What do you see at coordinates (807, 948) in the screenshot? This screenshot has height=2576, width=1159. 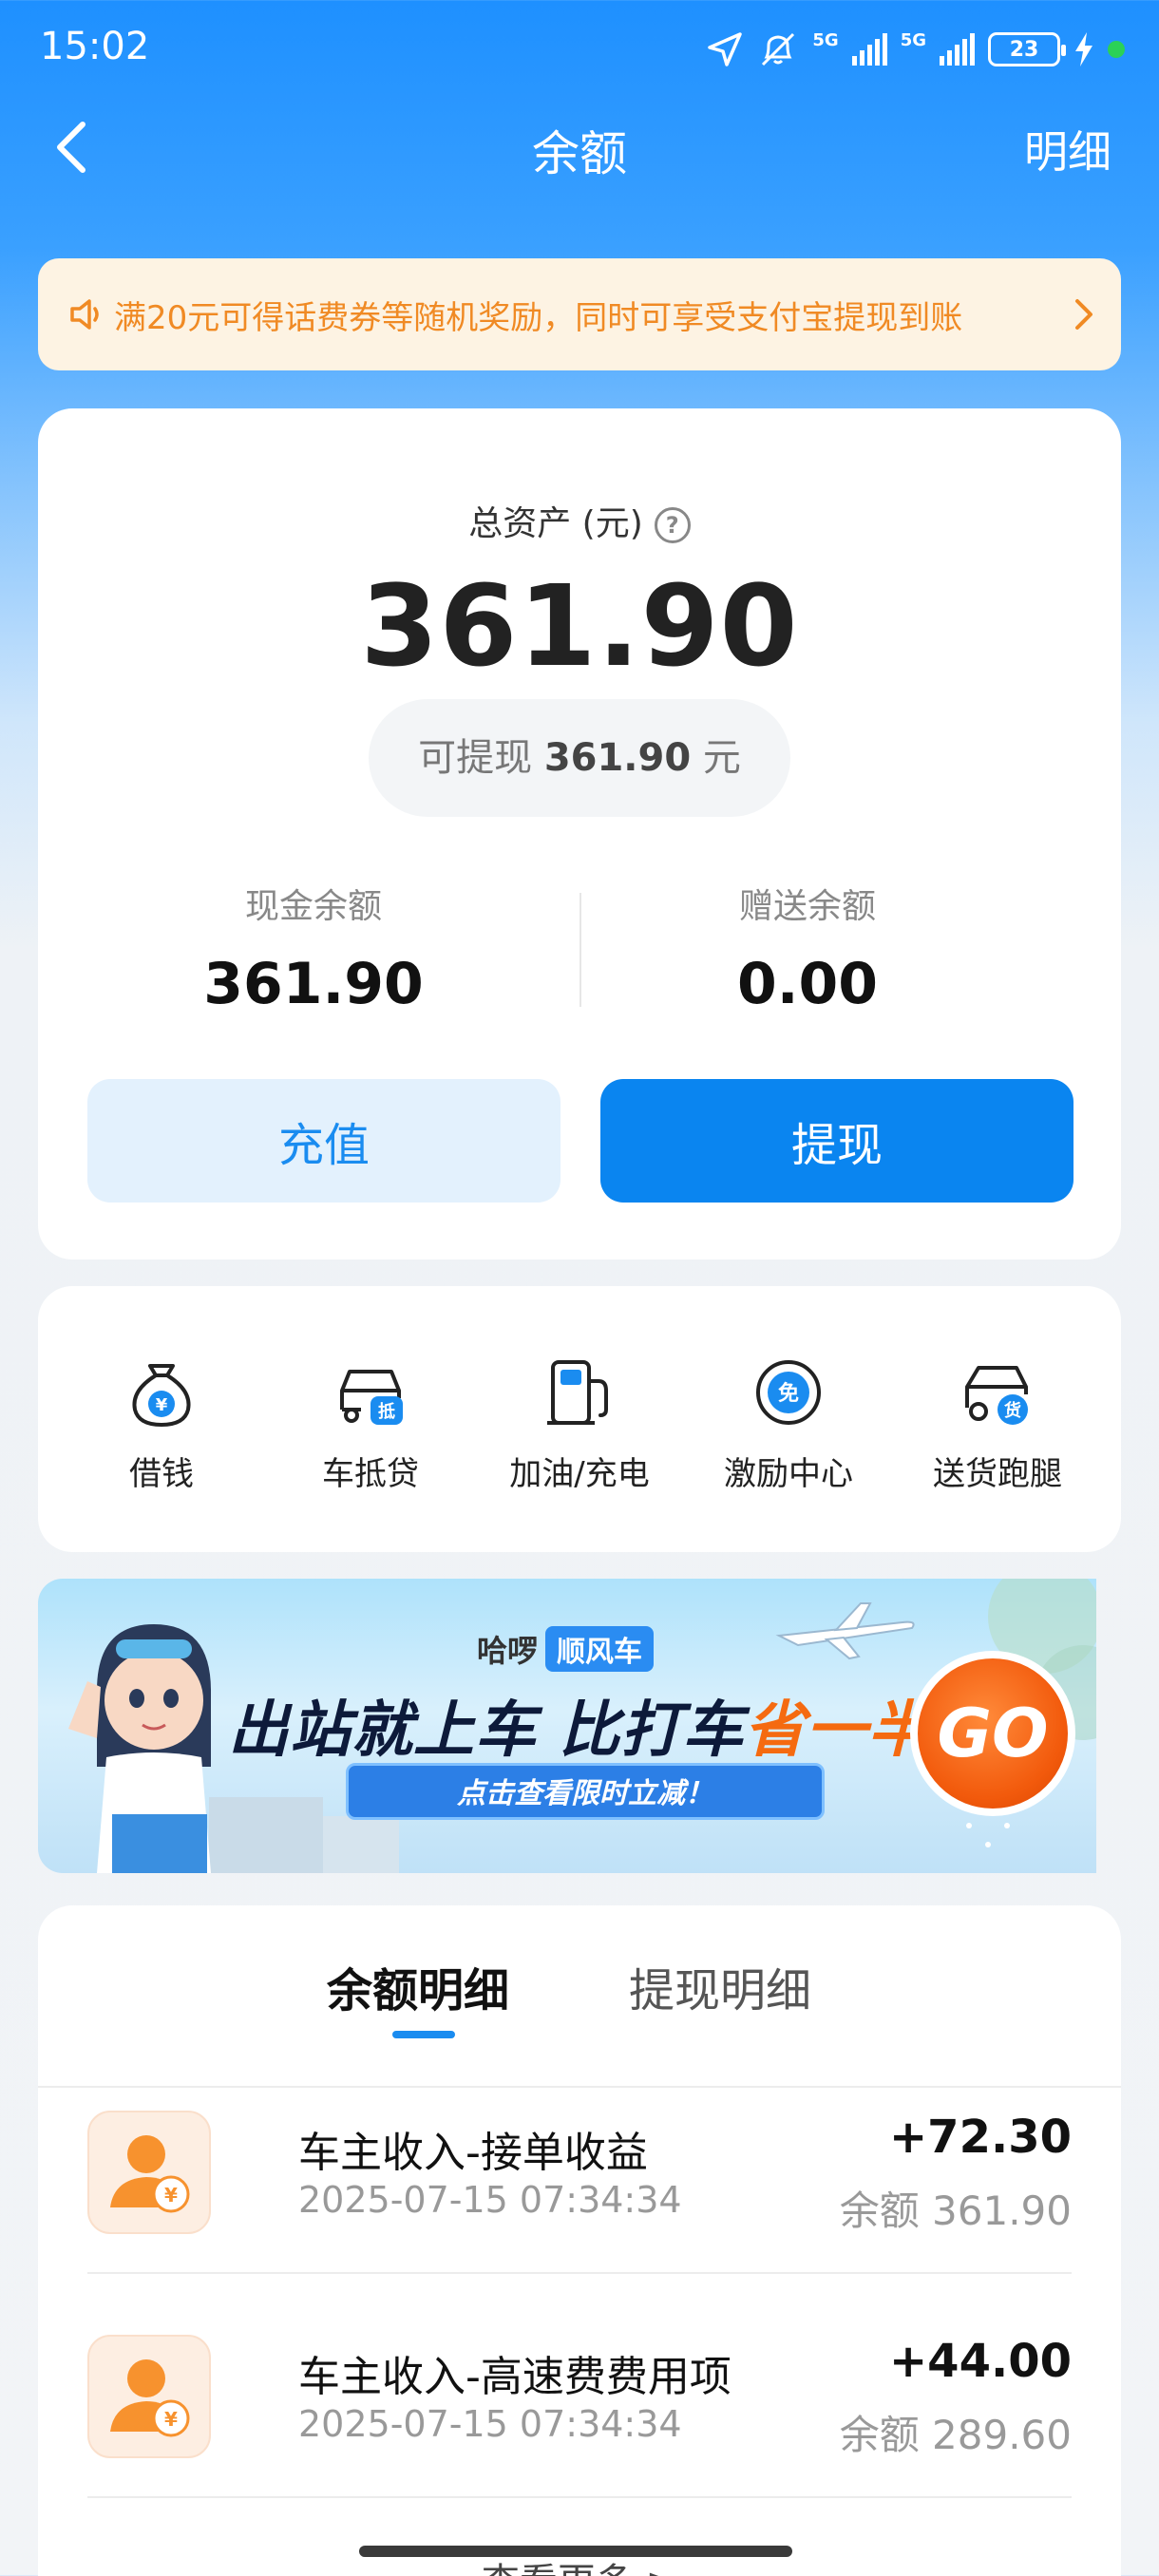 I see `gift-balance: 赠送余额 0.00` at bounding box center [807, 948].